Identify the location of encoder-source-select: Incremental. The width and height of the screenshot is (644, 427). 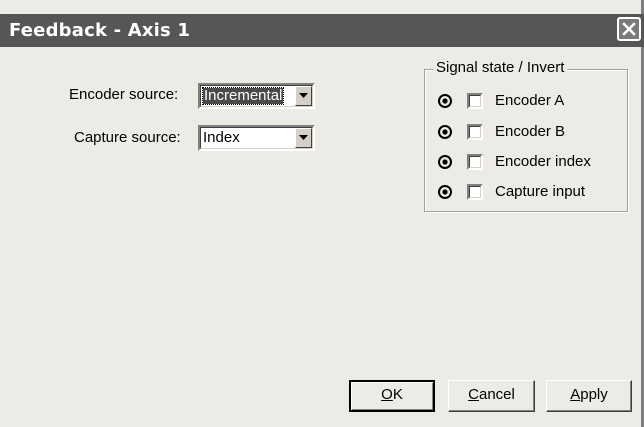
(256, 96).